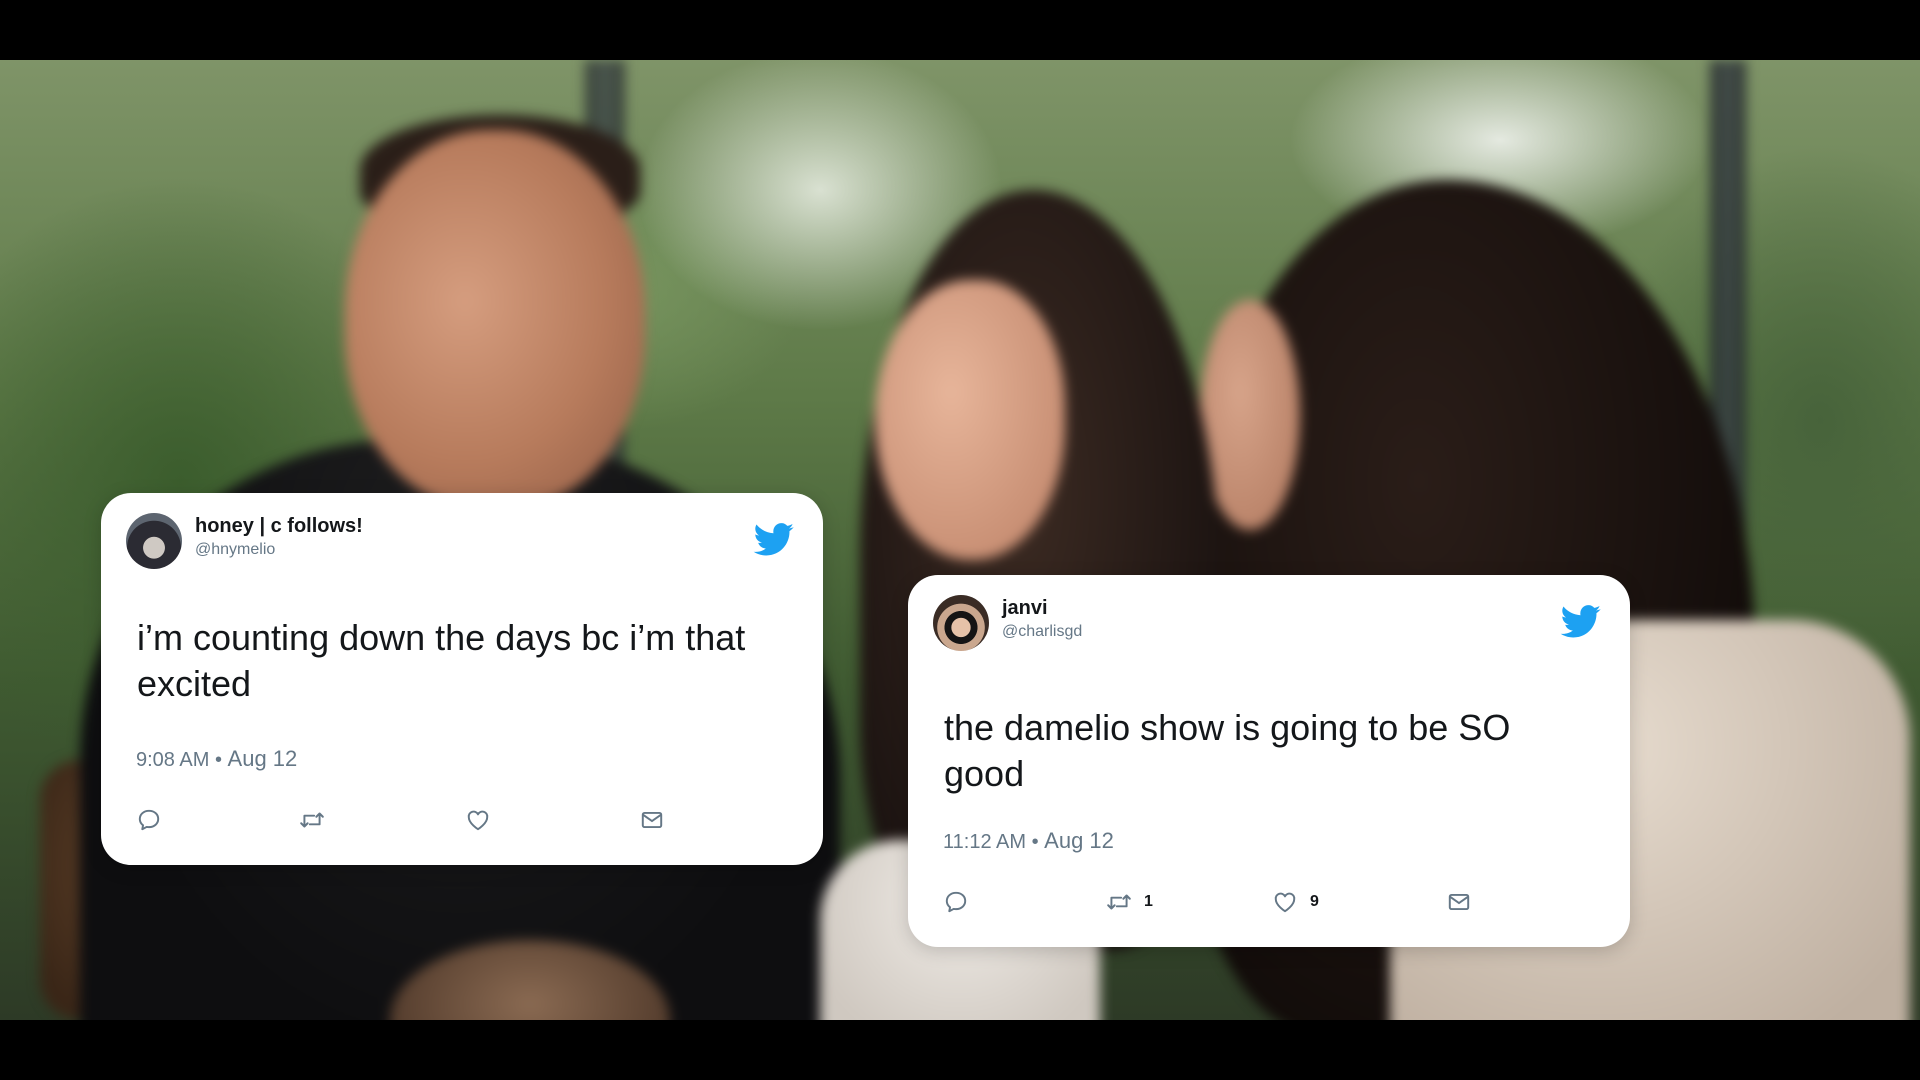  Describe the element at coordinates (1148, 901) in the screenshot. I see `retweet-count: 1` at that location.